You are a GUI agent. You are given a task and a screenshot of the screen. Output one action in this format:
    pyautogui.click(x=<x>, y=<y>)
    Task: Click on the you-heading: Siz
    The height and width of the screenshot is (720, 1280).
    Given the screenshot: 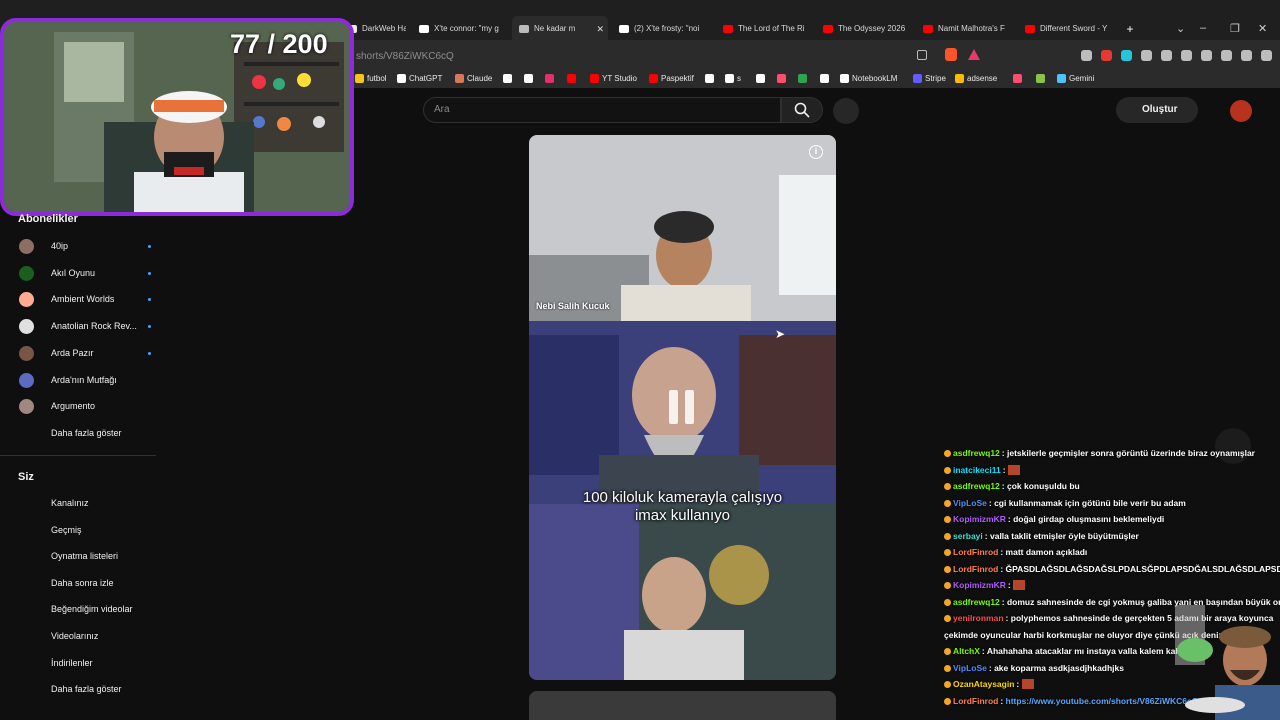 What is the action you would take?
    pyautogui.click(x=26, y=477)
    